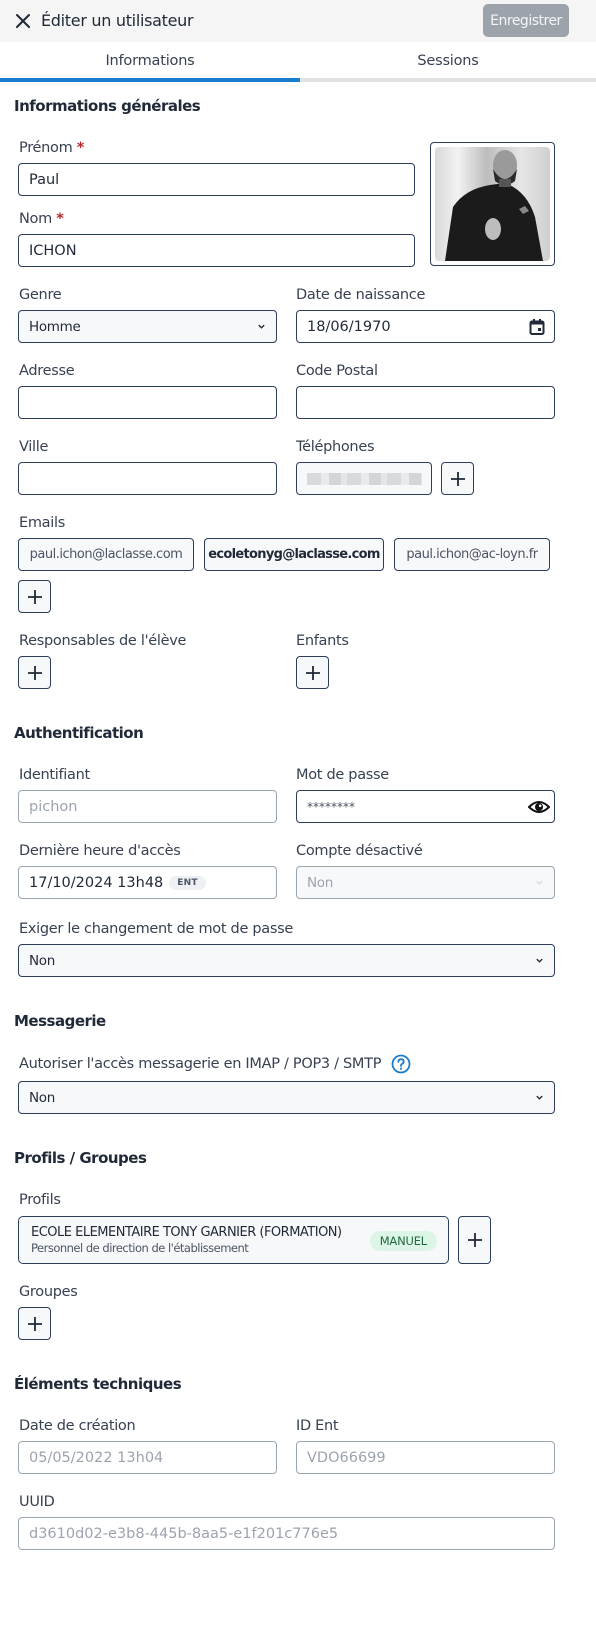 This screenshot has height=1631, width=596. I want to click on mot-de-passe-label: Mot de passe, so click(342, 775).